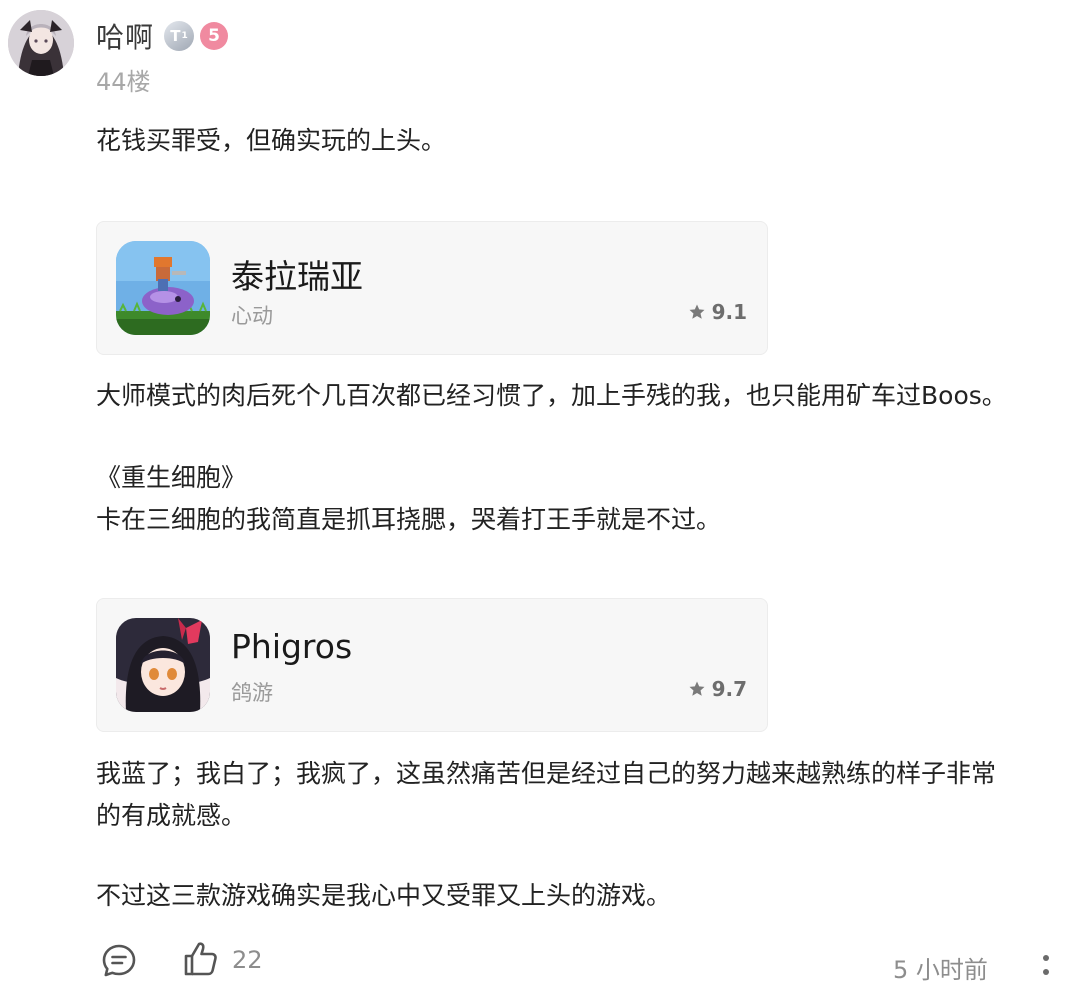 This screenshot has width=1080, height=1006. What do you see at coordinates (184, 36) in the screenshot?
I see `level-badge-sub: 1` at bounding box center [184, 36].